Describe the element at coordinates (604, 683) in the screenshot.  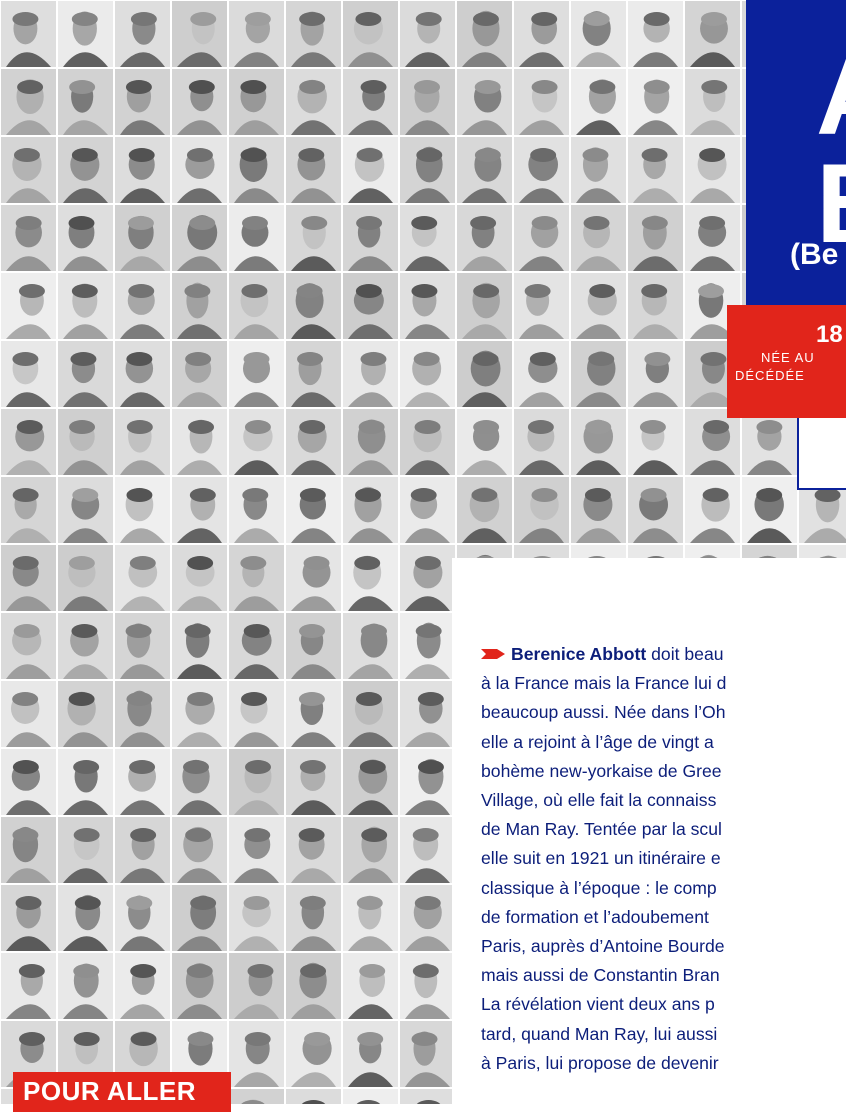
I see `body-line: à la France mais la France lui d` at that location.